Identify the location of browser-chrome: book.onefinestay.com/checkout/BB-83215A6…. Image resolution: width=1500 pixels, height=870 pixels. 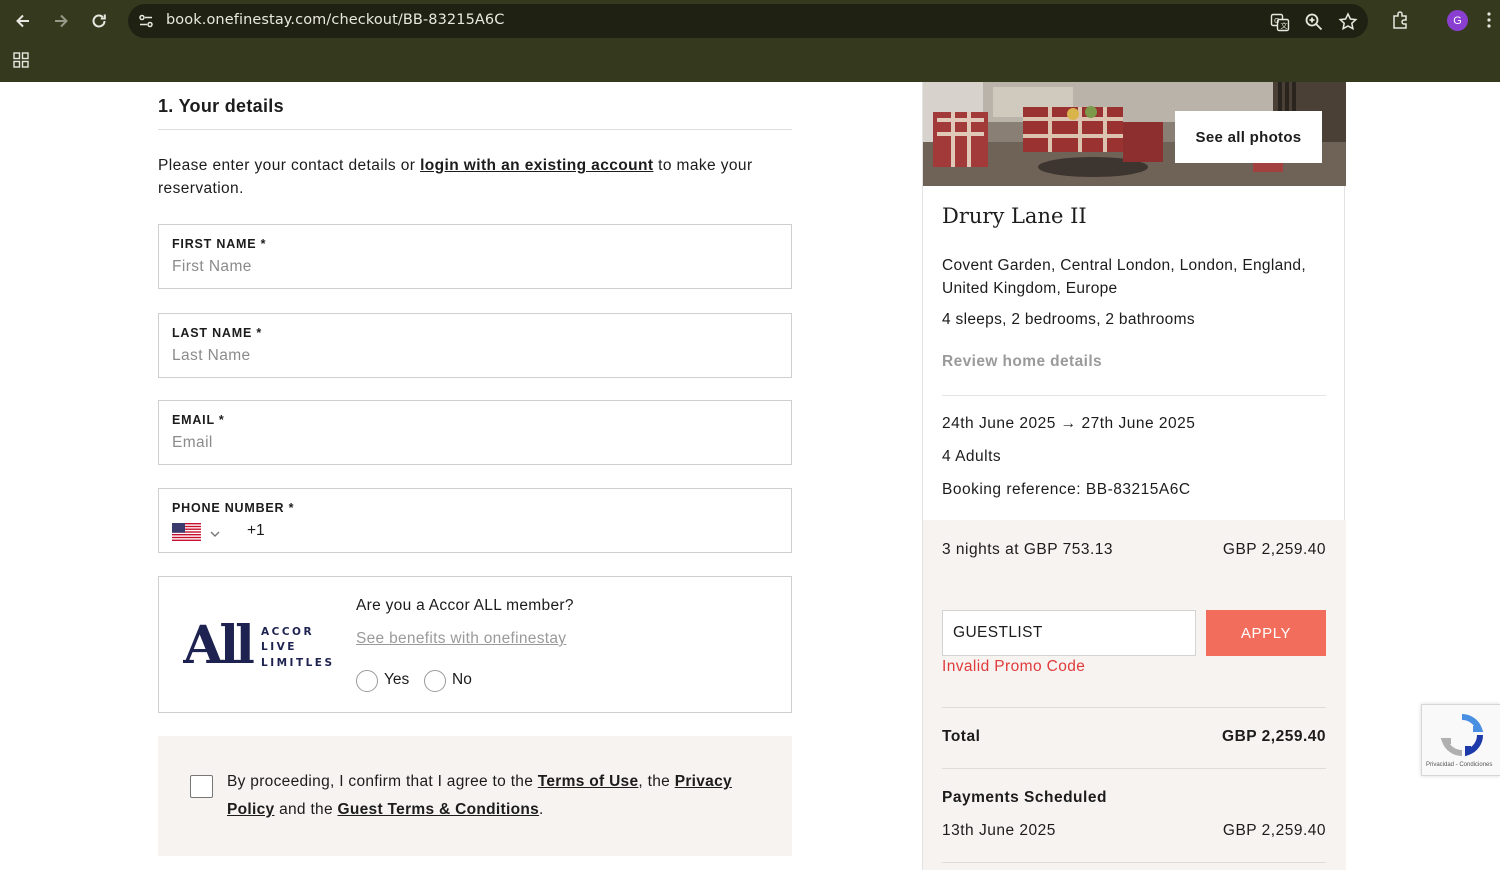
(750, 41).